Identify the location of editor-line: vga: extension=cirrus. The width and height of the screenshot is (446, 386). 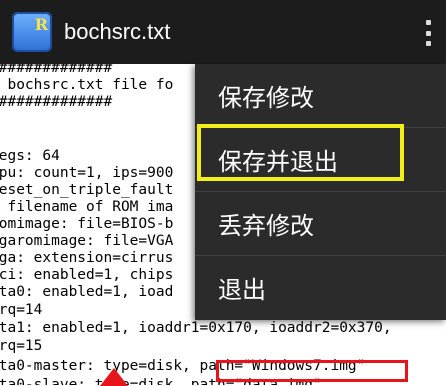
(87, 258).